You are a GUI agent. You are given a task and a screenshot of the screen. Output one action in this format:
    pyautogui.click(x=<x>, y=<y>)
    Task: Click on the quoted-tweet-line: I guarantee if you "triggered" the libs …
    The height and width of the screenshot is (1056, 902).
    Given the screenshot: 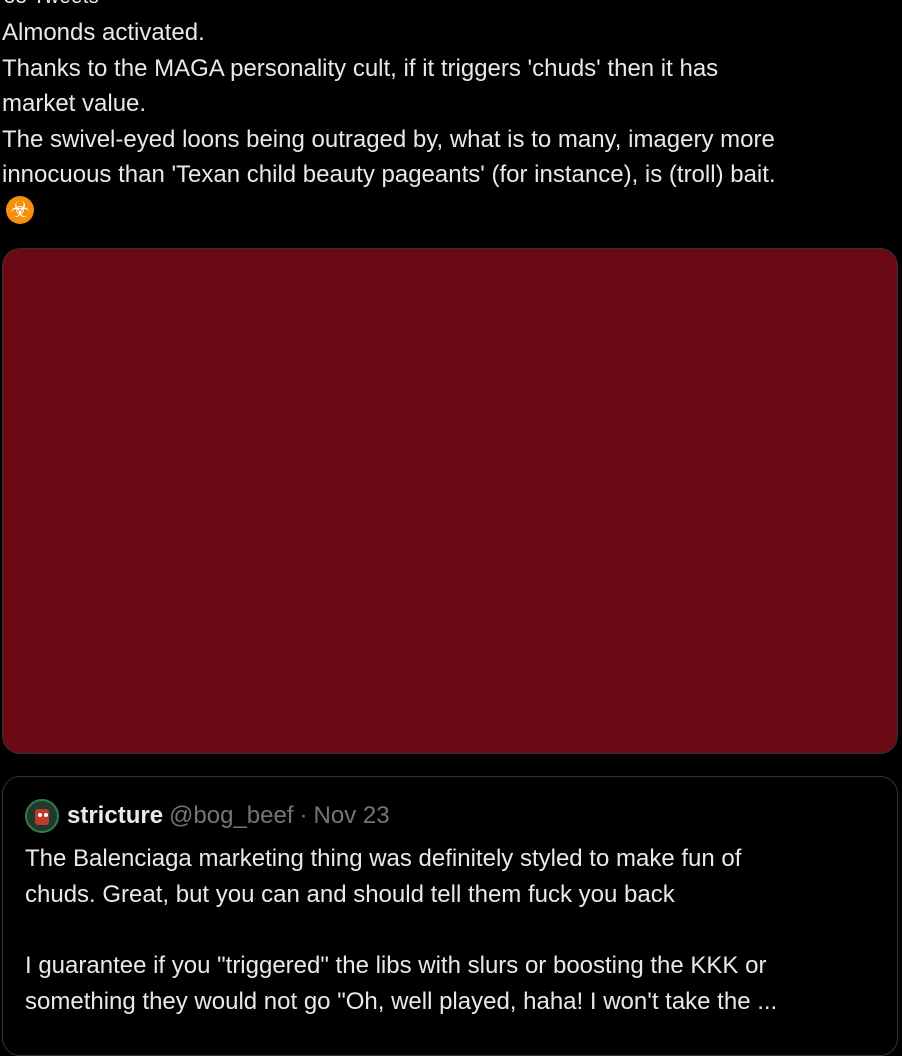 What is the action you would take?
    pyautogui.click(x=396, y=965)
    